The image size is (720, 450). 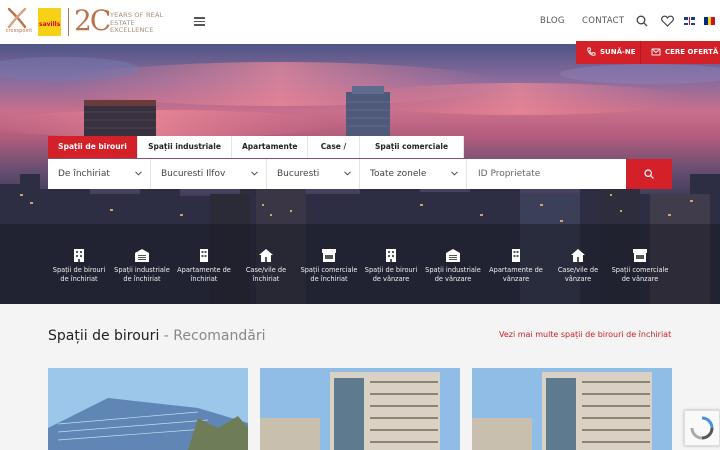 I want to click on flag-ro-icon, so click(x=710, y=21).